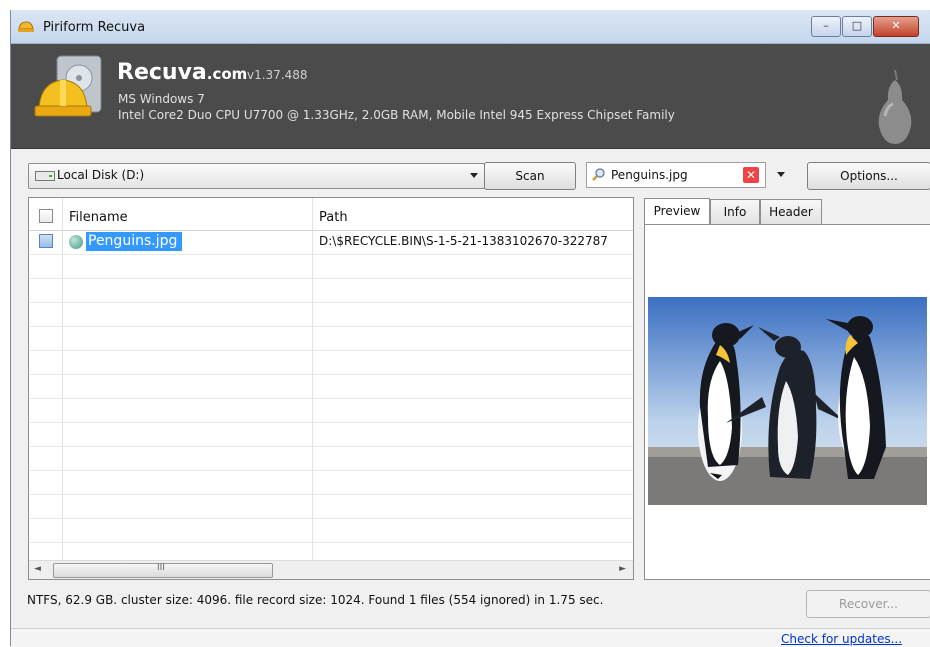  I want to click on tab-preview: Preview, so click(677, 211).